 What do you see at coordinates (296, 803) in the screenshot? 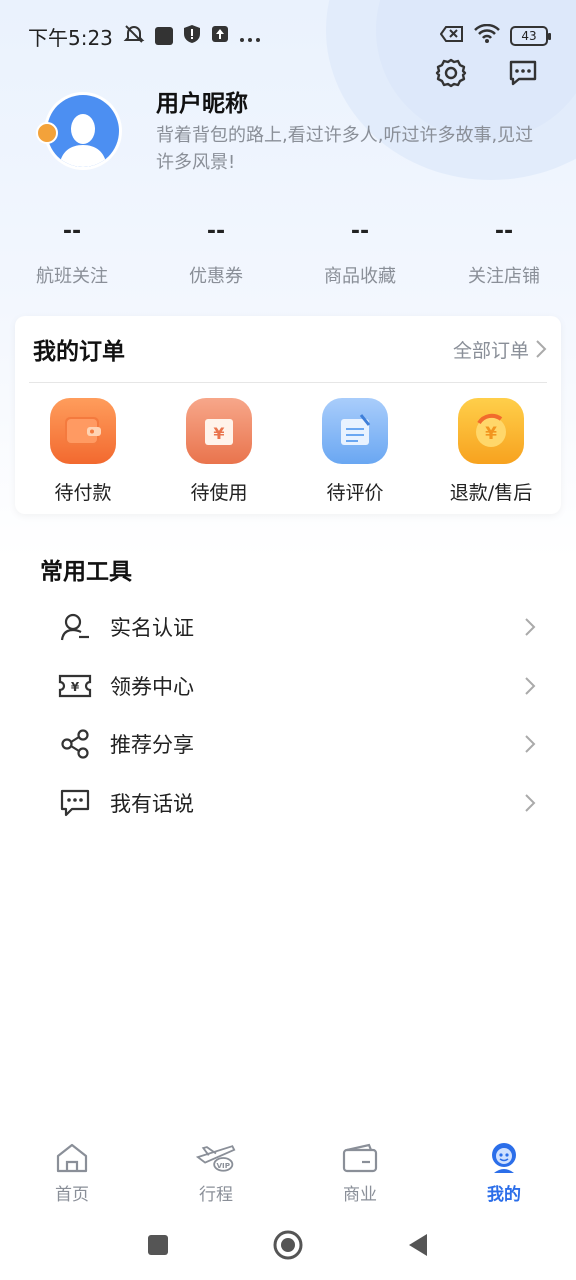
I see `tool-feedback: 我有话说` at bounding box center [296, 803].